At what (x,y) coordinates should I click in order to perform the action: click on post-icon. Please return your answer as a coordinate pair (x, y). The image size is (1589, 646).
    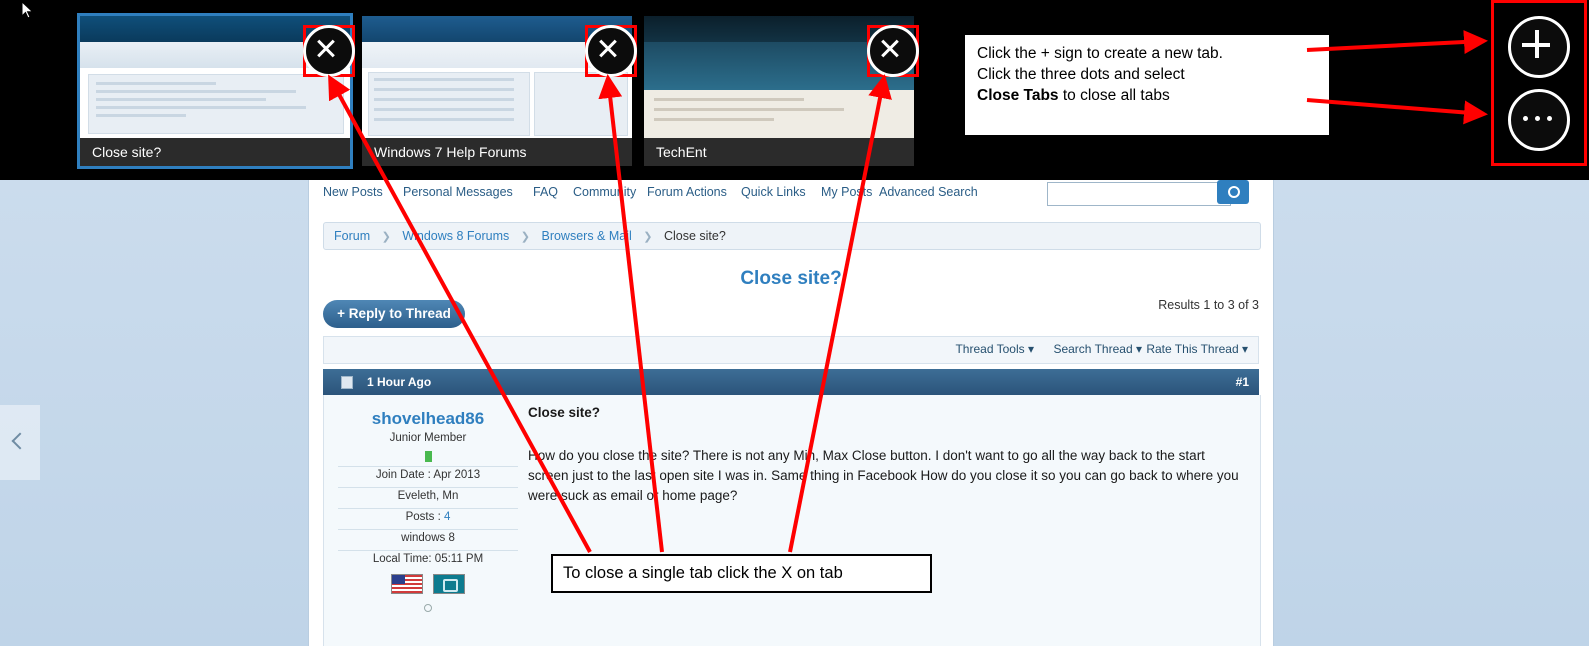
    Looking at the image, I should click on (347, 382).